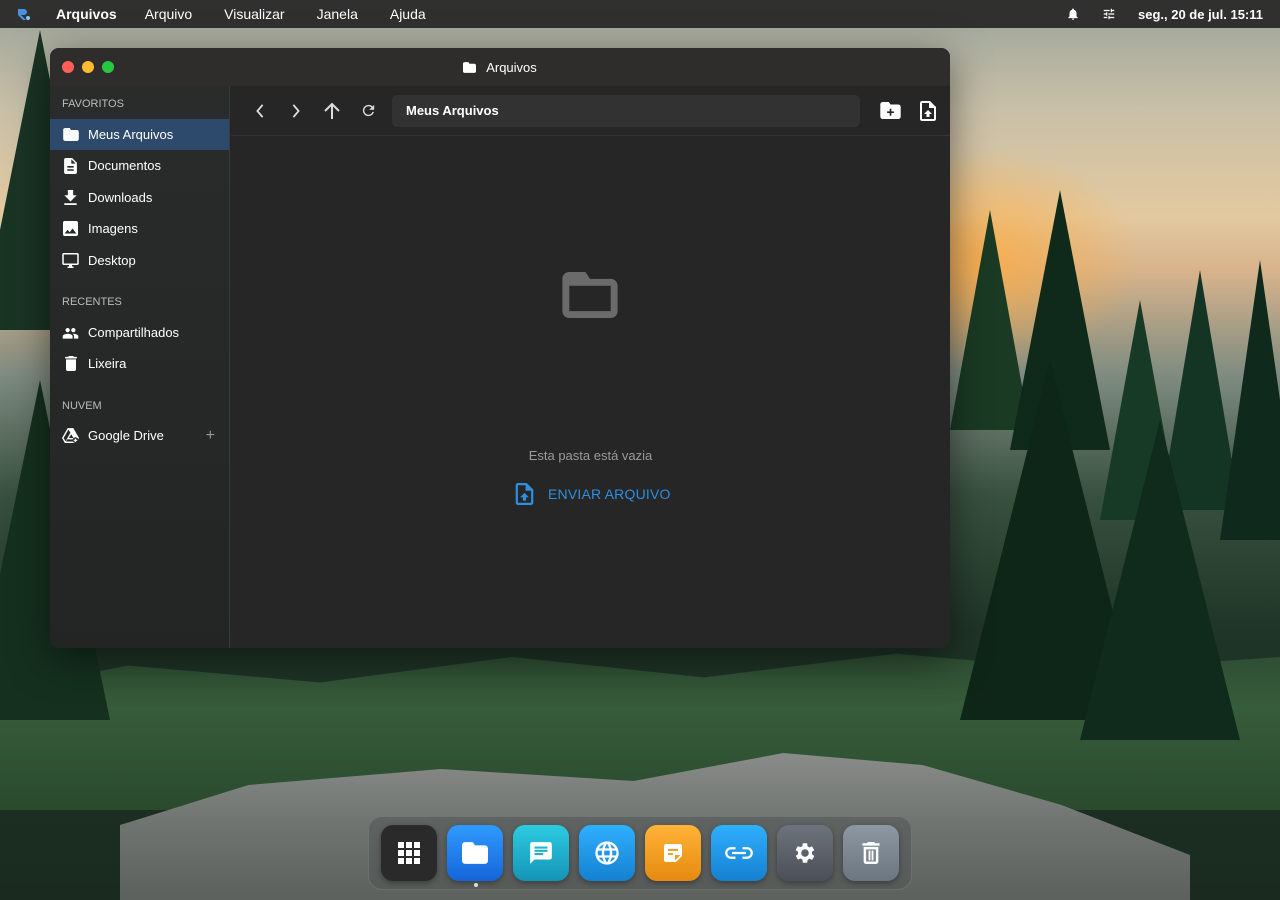  What do you see at coordinates (1200, 14) in the screenshot?
I see `system-clock: seg., 20 de jul. 15:11` at bounding box center [1200, 14].